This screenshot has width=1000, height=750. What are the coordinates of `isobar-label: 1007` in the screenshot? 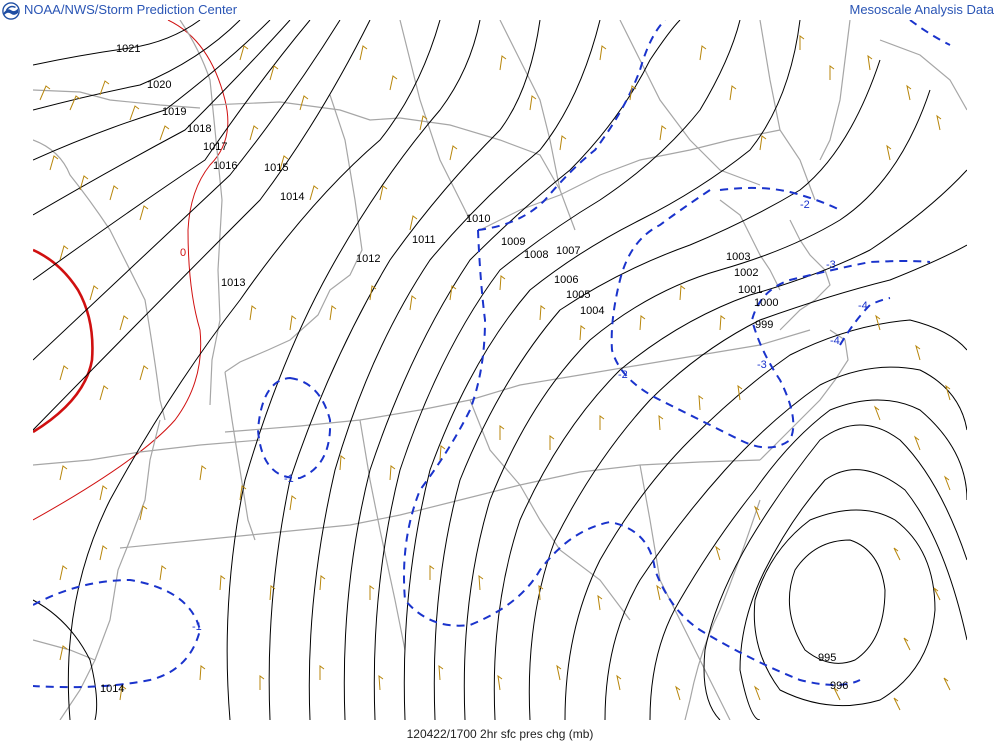 It's located at (568, 251).